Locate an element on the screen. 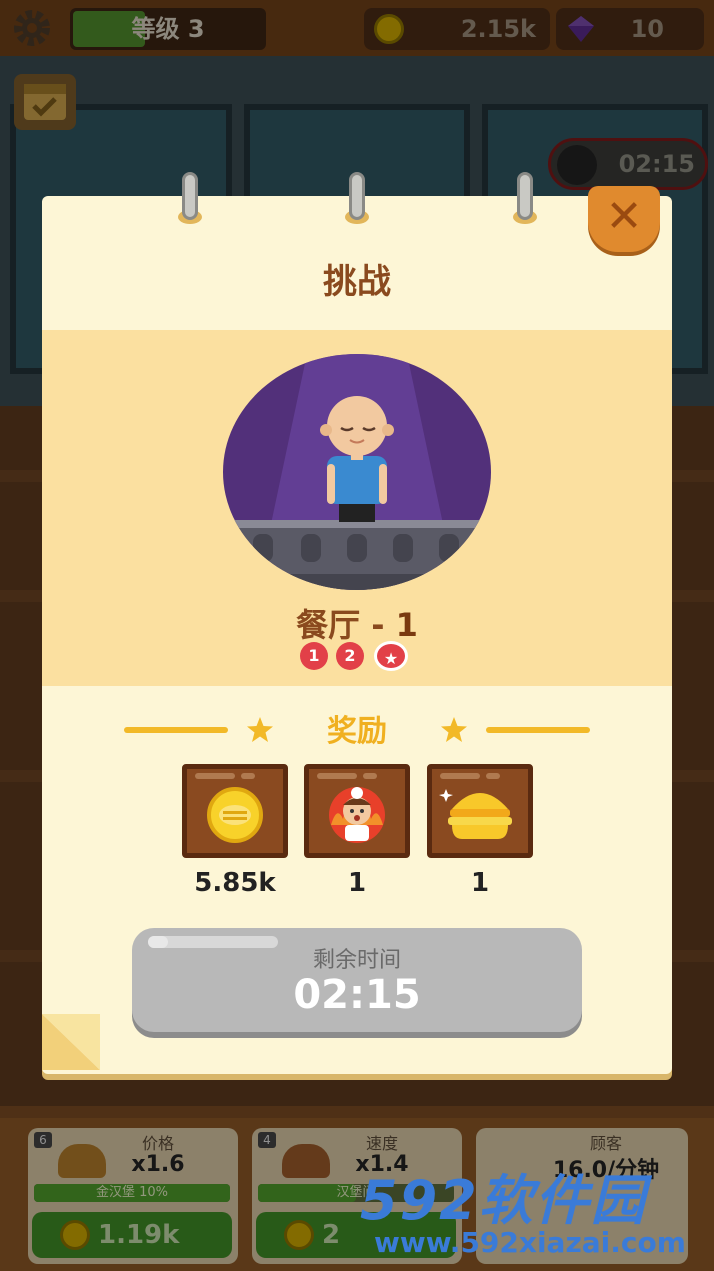  watermark-url: www.592xiazai.com is located at coordinates (530, 1242).